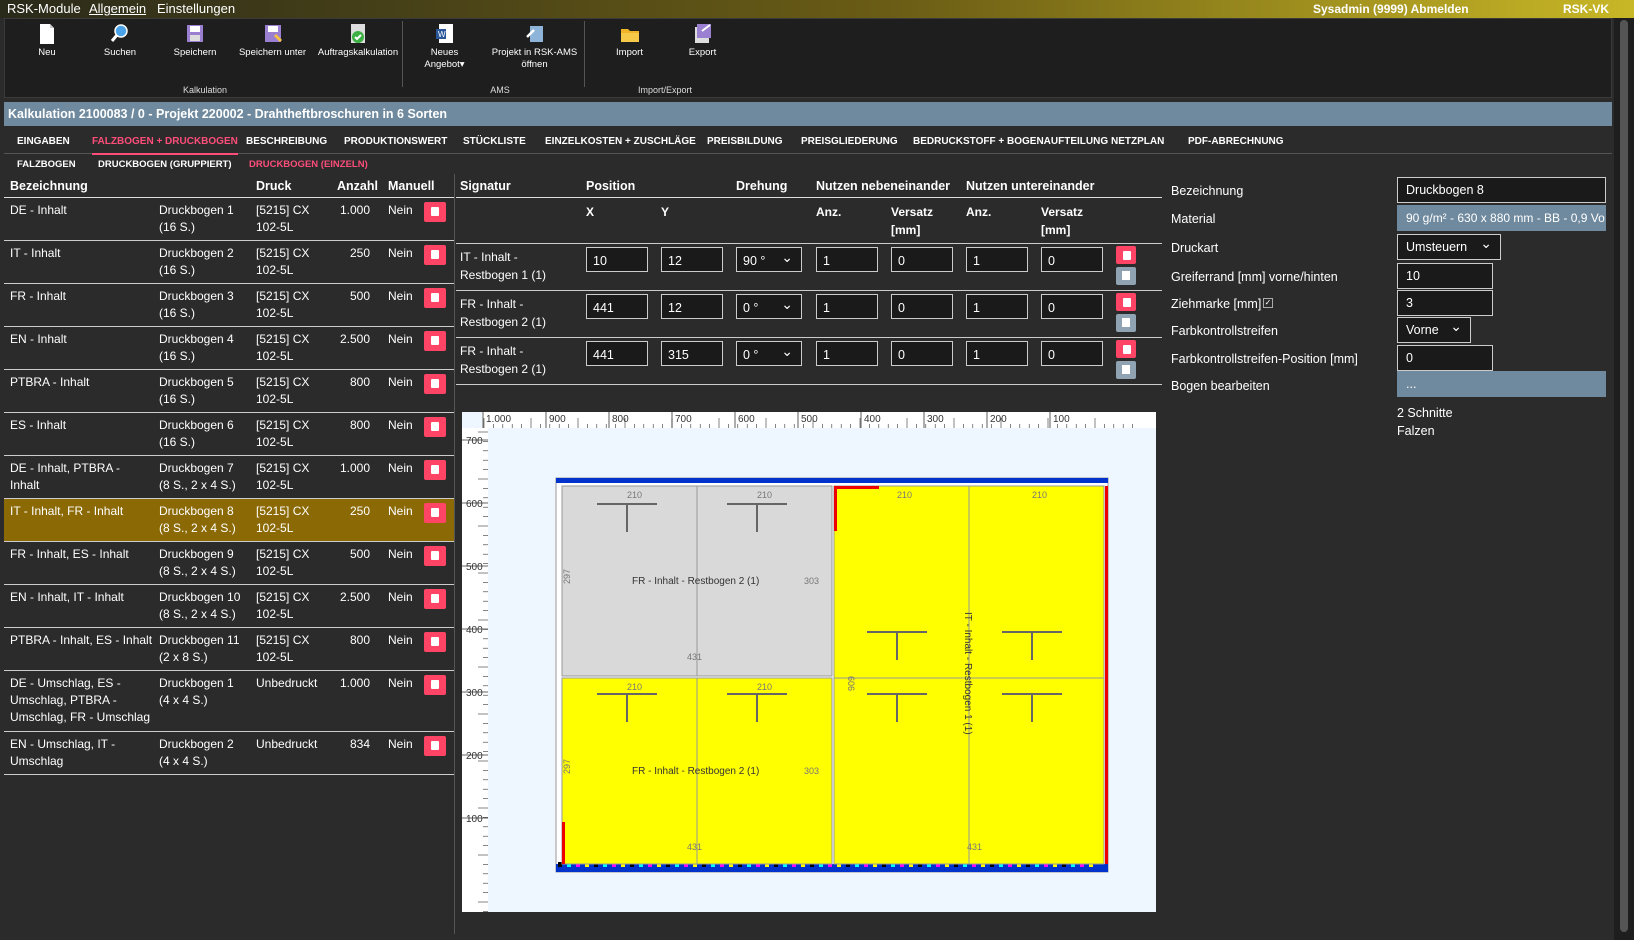 Image resolution: width=1634 pixels, height=940 pixels. What do you see at coordinates (444, 45) in the screenshot?
I see `new-offer-button: W Neues Angebot▾` at bounding box center [444, 45].